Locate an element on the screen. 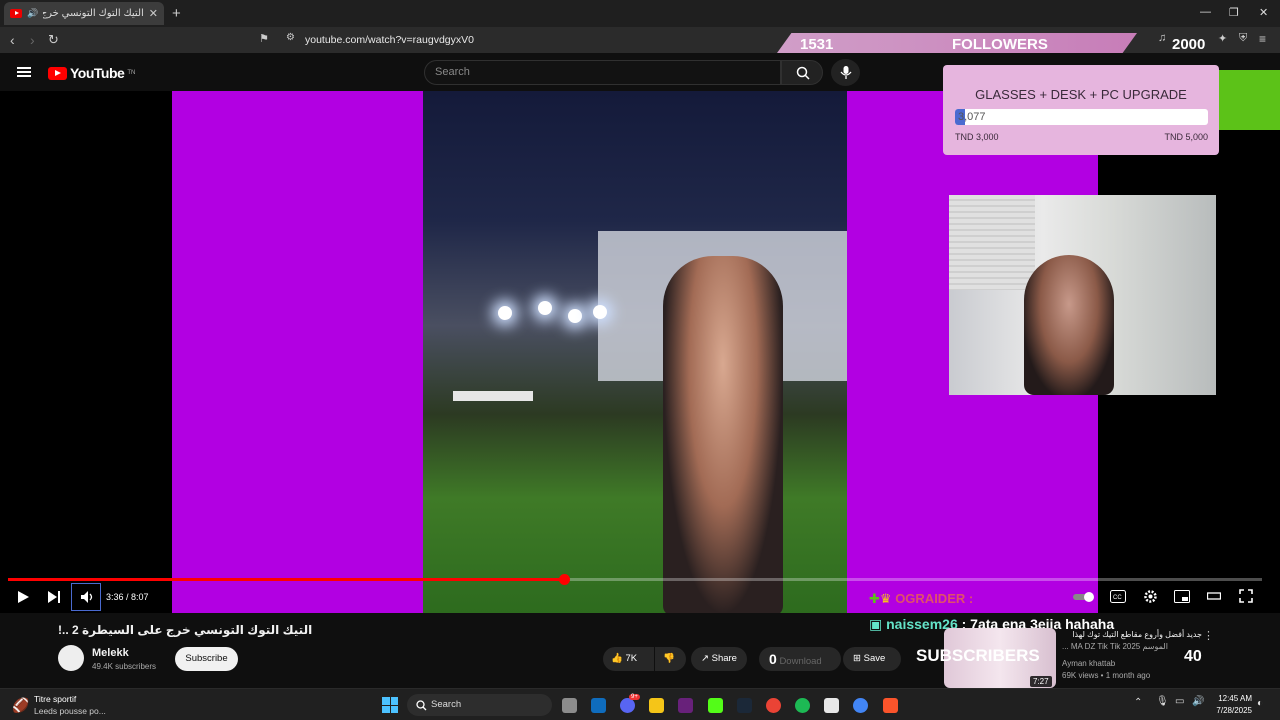 This screenshot has width=1280, height=720. followers-goal: 2000 is located at coordinates (1189, 44).